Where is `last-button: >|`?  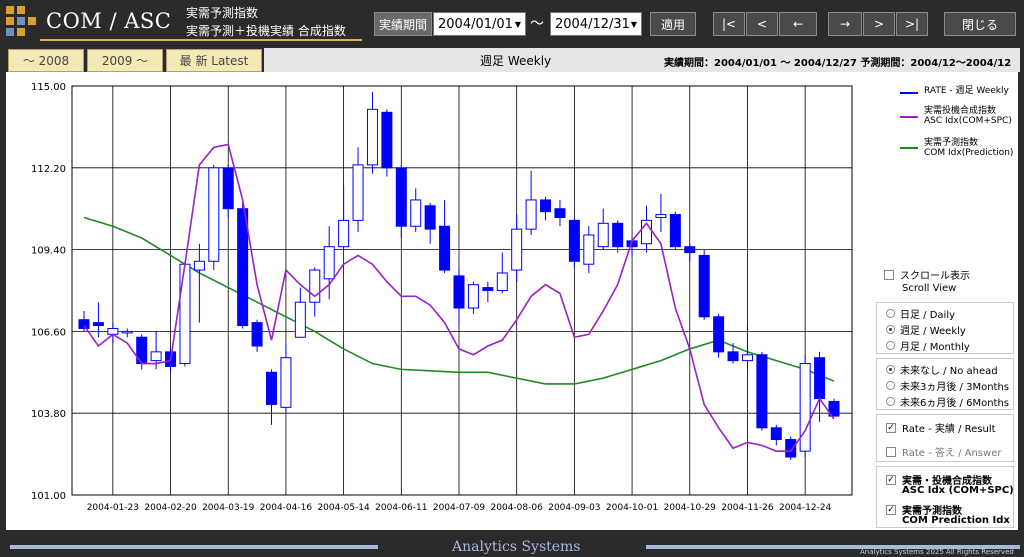 last-button: >| is located at coordinates (912, 24).